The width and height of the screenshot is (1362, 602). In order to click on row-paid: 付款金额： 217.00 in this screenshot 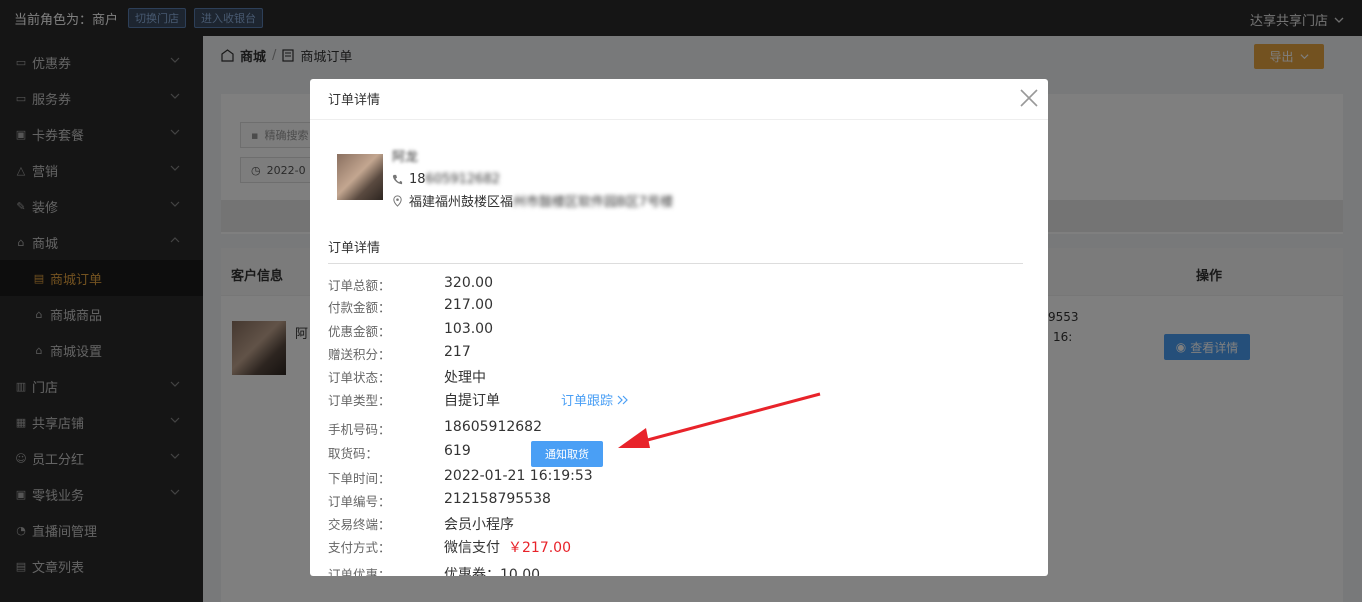, I will do `click(410, 306)`.